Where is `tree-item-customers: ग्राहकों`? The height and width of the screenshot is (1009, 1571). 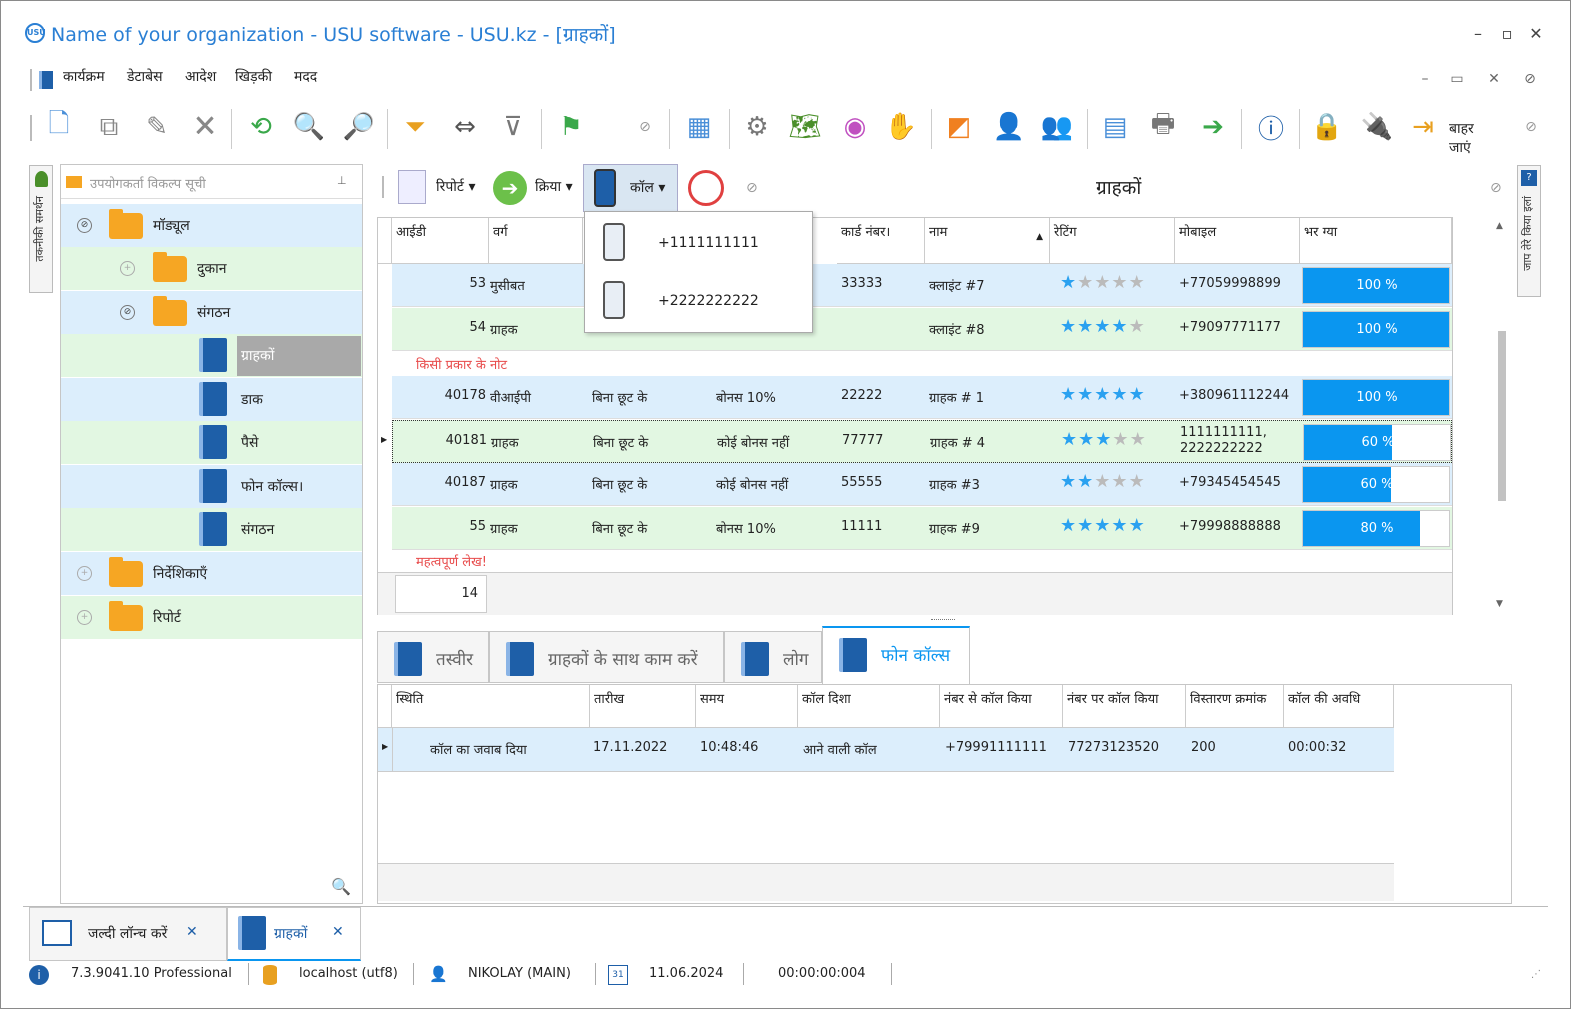
tree-item-customers: ग्राहकों is located at coordinates (211, 355).